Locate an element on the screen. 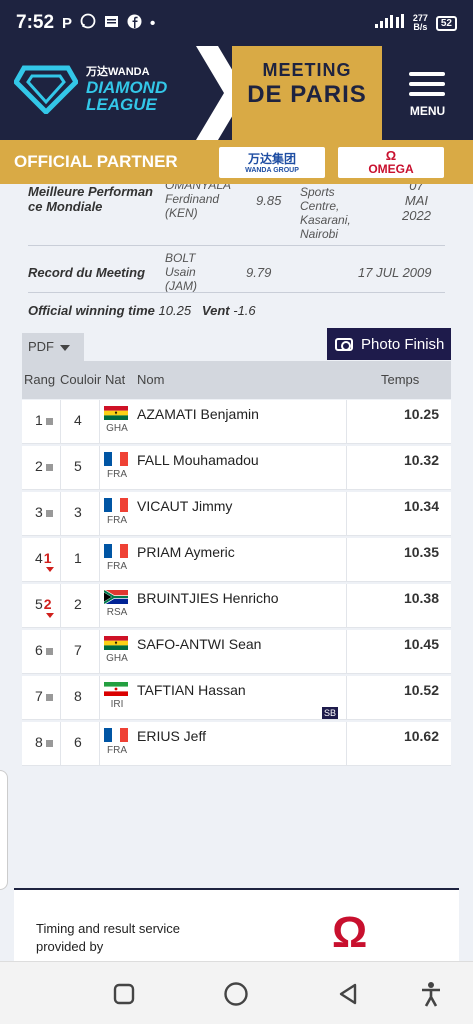  athlete-name: FALL Mouhamadou is located at coordinates (198, 460).